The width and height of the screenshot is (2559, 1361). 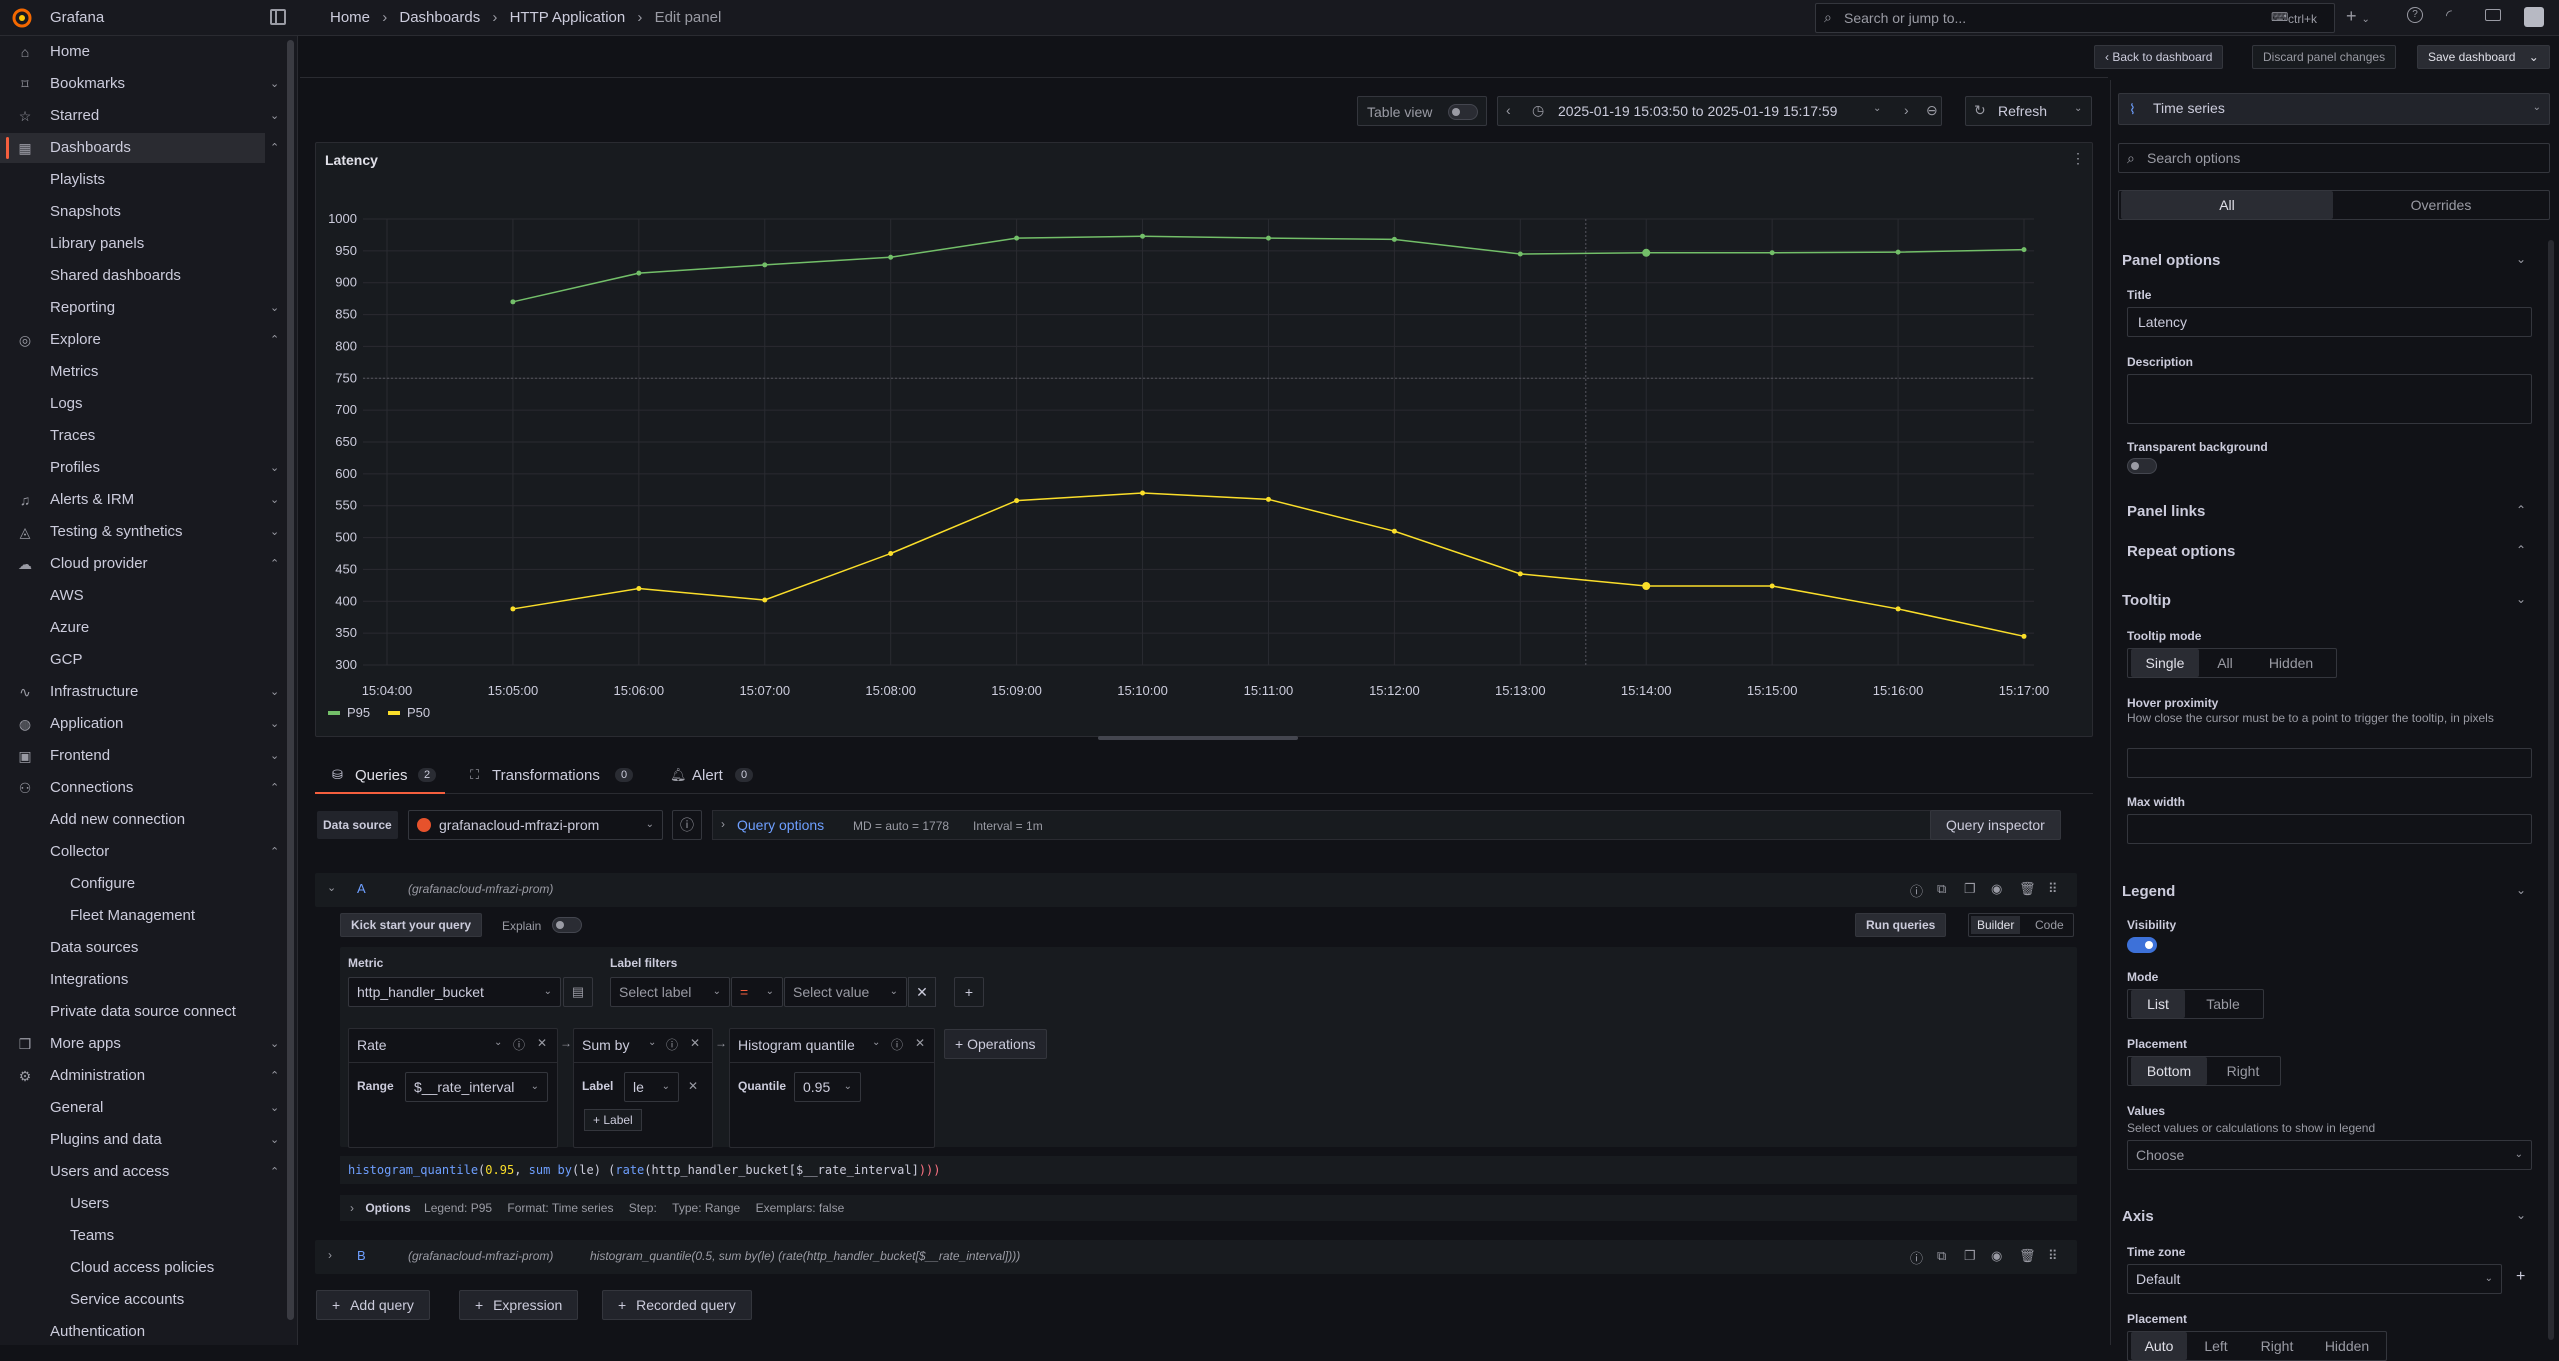 What do you see at coordinates (139, 84) in the screenshot?
I see `sidebar-item-bookmarks: ⌑ Bookmarks ⌄` at bounding box center [139, 84].